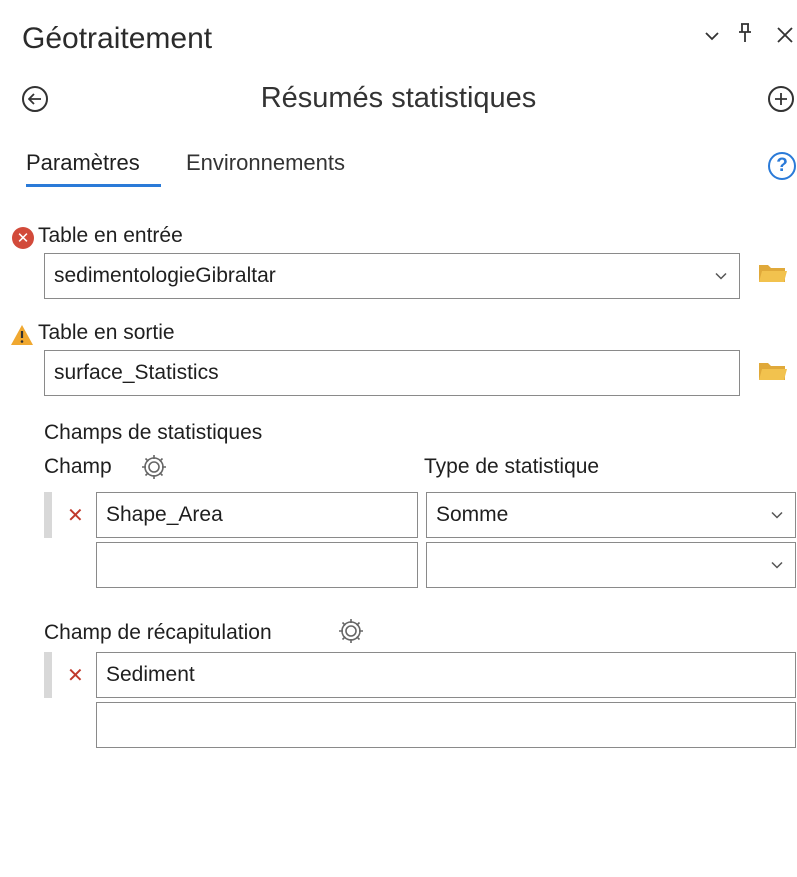  I want to click on error-icon: ✕, so click(23, 238).